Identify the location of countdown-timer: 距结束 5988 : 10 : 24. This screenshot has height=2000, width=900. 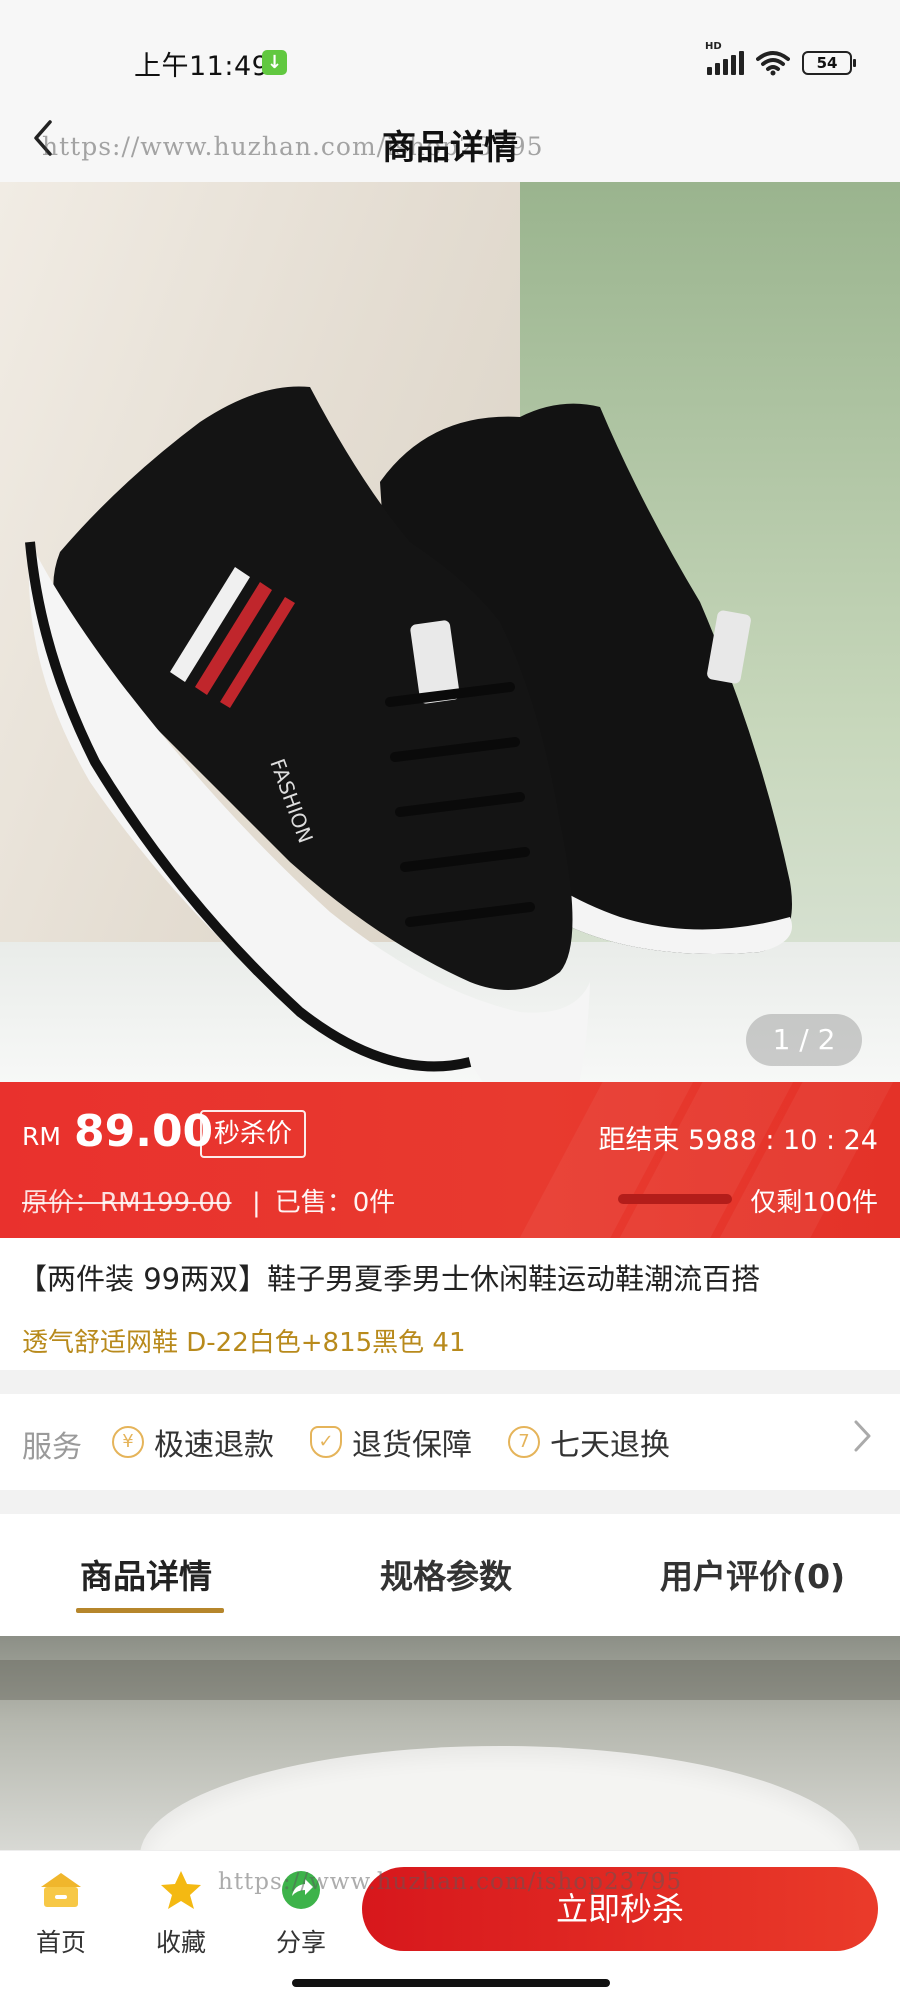
(738, 1140).